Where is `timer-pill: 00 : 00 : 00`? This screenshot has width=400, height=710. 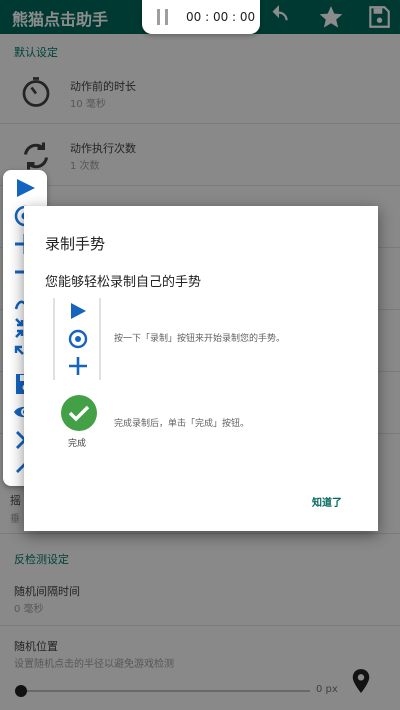
timer-pill: 00 : 00 : 00 is located at coordinates (201, 17).